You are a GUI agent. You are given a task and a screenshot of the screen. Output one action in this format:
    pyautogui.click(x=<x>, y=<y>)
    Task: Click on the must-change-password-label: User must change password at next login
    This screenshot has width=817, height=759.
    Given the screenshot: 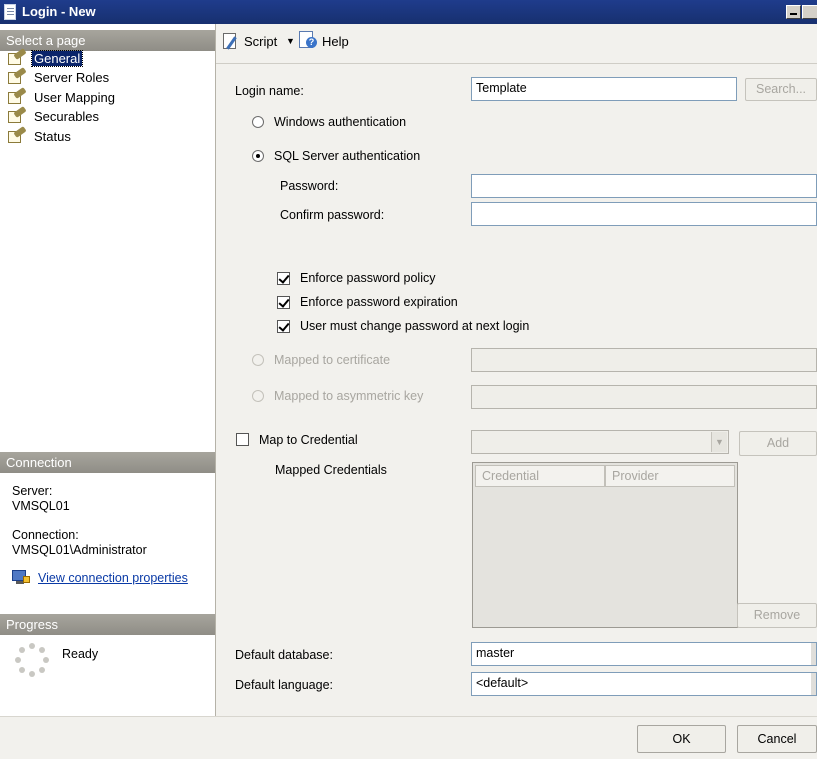 What is the action you would take?
    pyautogui.click(x=415, y=326)
    